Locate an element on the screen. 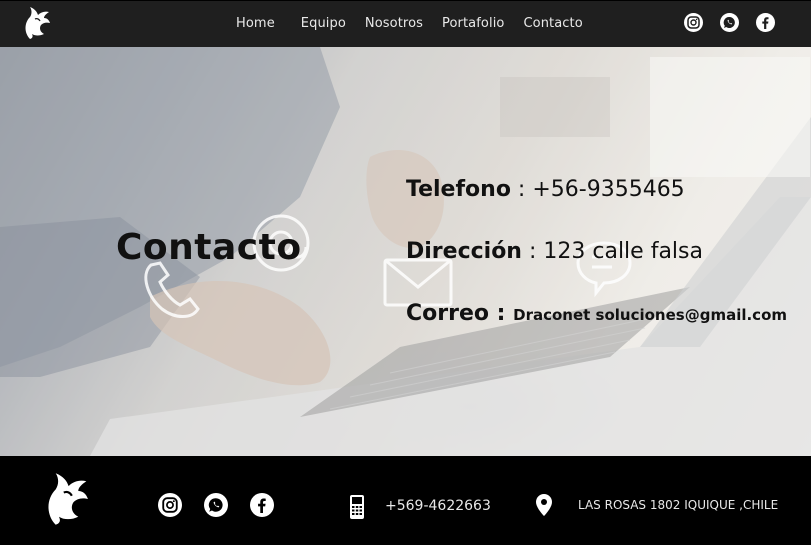  nav-contacto: Contacto is located at coordinates (552, 23).